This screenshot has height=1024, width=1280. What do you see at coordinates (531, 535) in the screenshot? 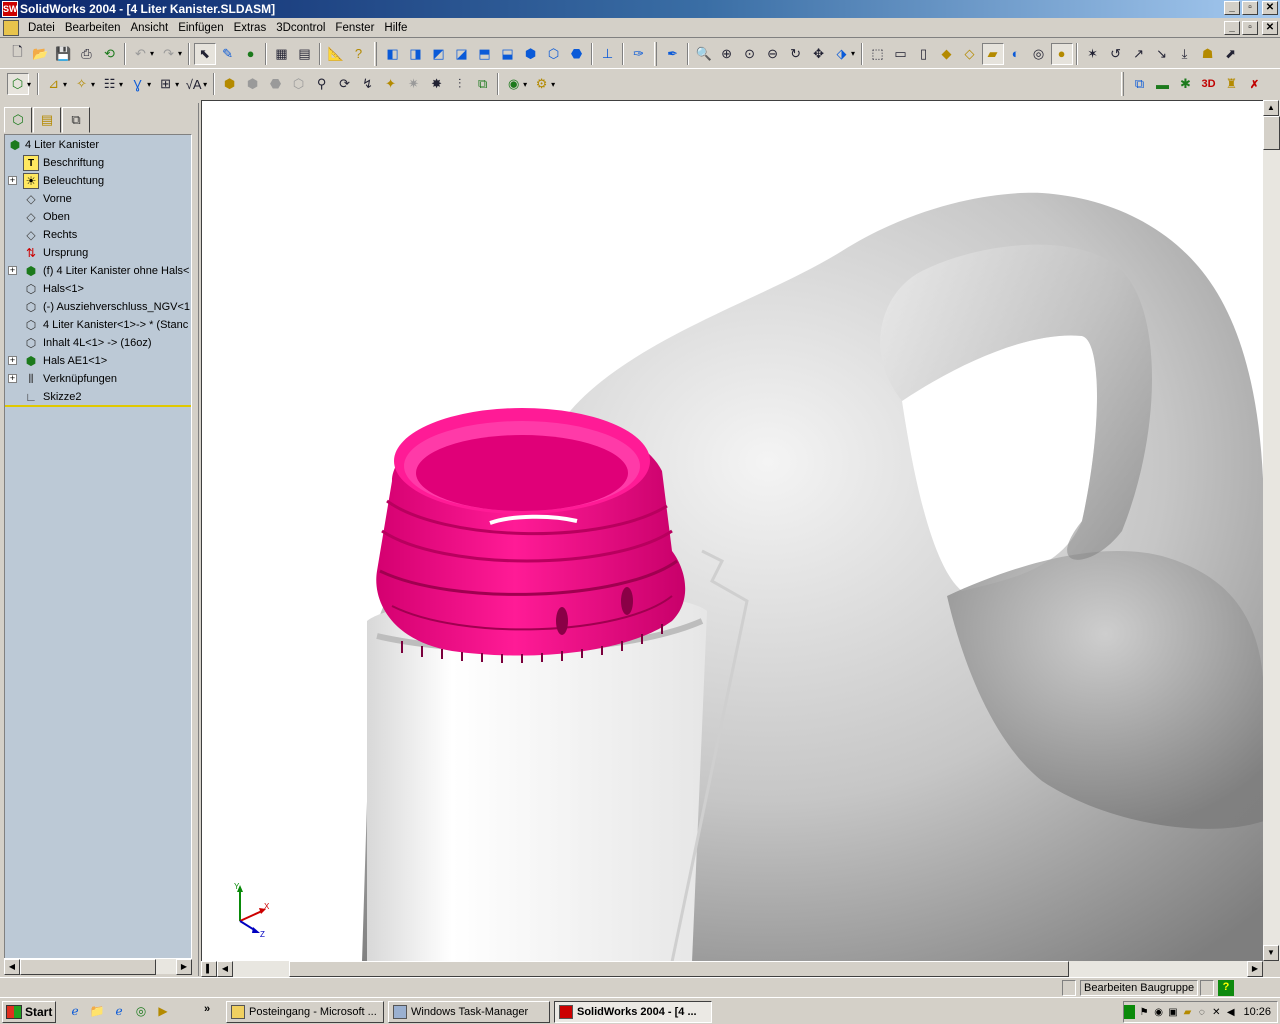
I see `neck-finish-part` at bounding box center [531, 535].